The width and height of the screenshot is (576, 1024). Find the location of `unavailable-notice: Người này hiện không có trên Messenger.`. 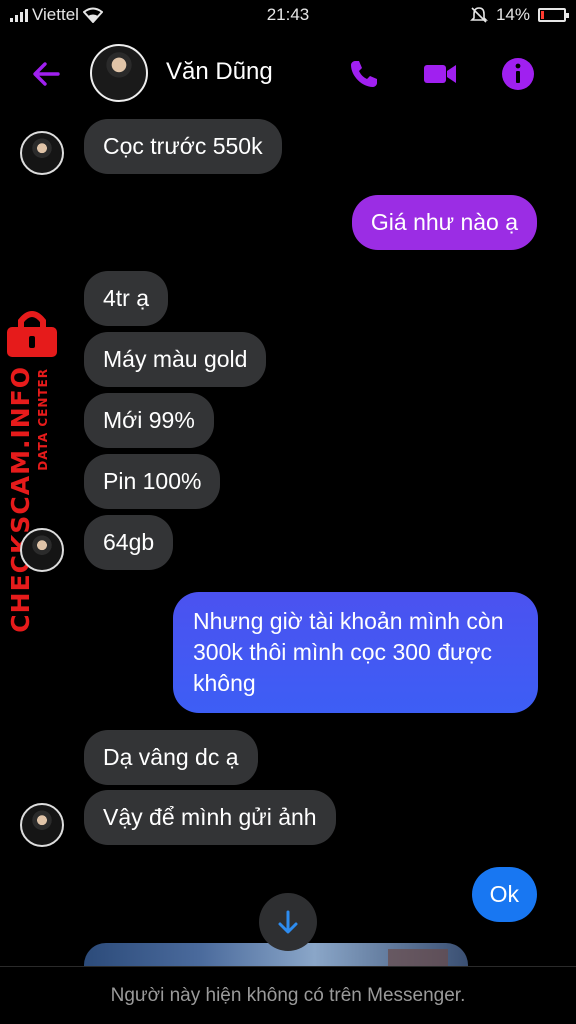

unavailable-notice: Người này hiện không có trên Messenger. is located at coordinates (288, 995).